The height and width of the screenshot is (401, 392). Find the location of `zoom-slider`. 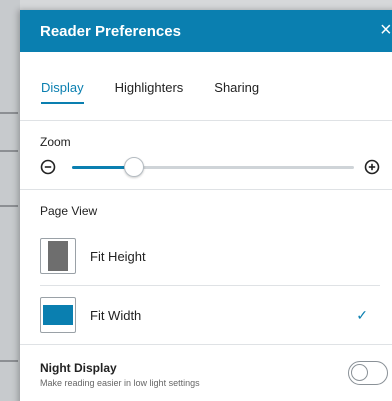

zoom-slider is located at coordinates (213, 166).